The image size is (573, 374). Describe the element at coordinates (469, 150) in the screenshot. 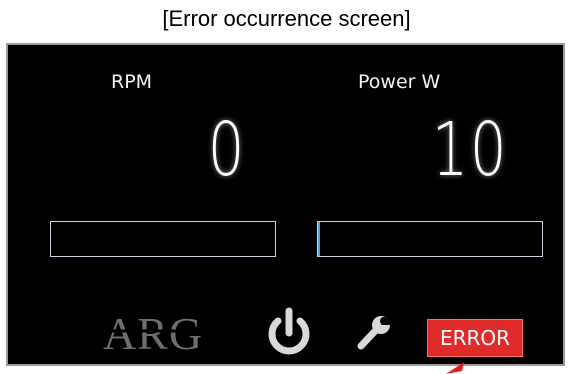

I see `power-value: 10` at that location.